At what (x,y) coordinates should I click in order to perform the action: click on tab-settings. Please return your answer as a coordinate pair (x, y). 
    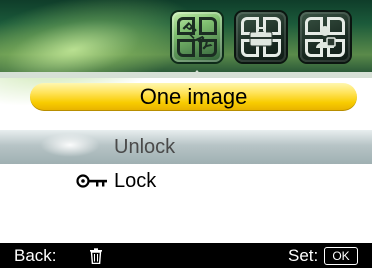
    Looking at the image, I should click on (325, 37).